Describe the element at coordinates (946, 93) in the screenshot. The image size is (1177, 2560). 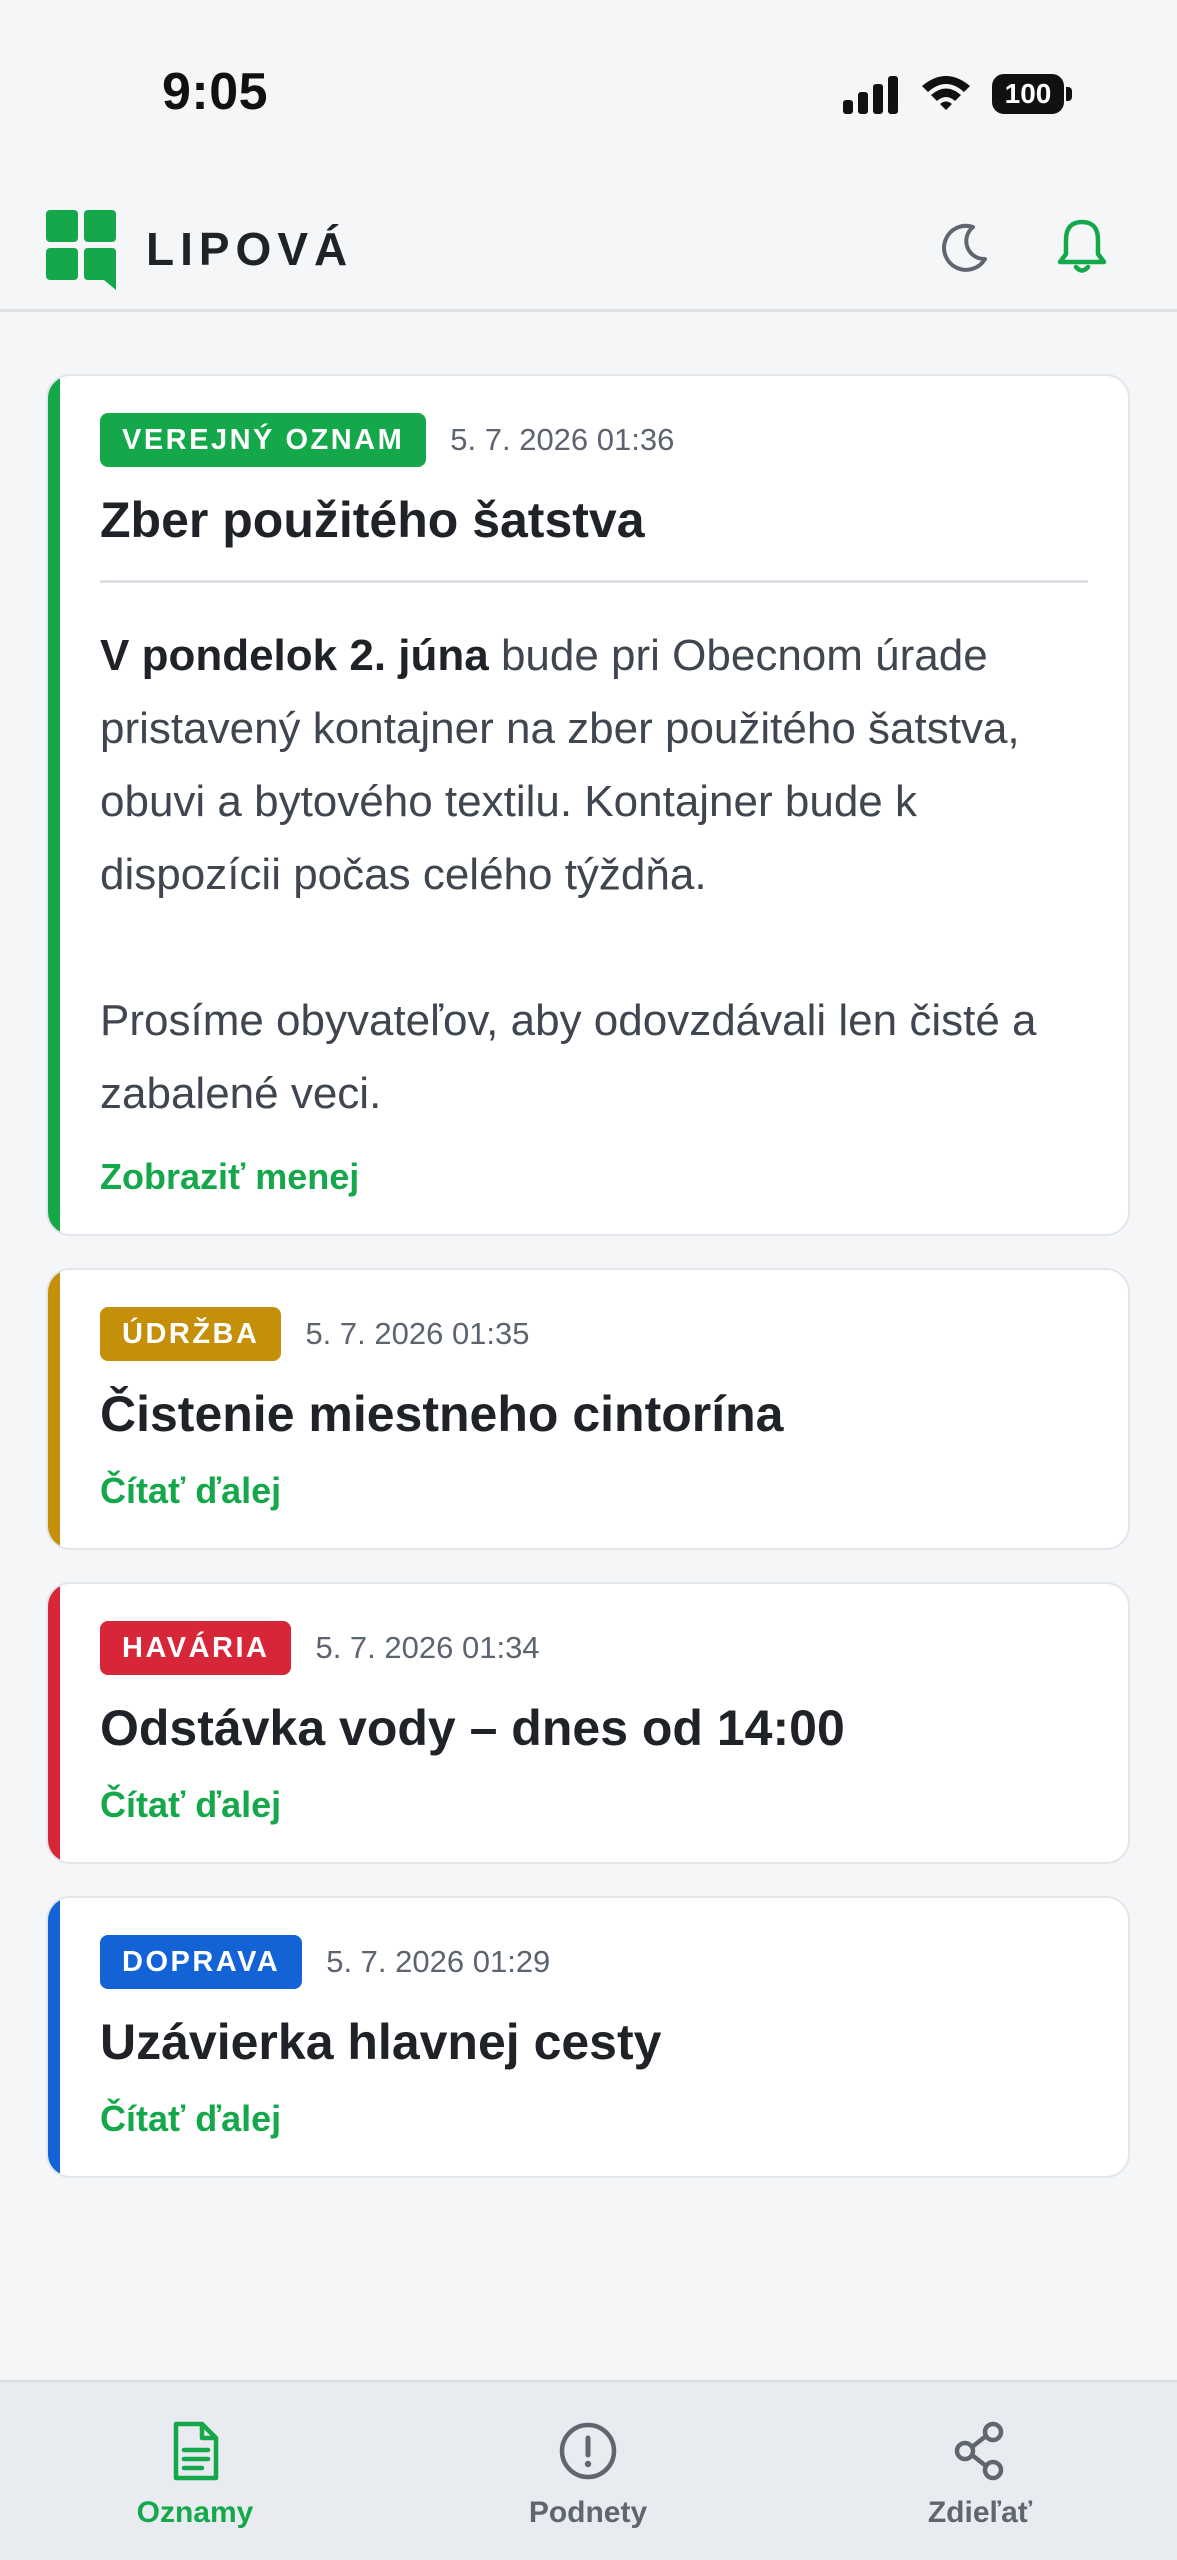
I see `wifi-icon` at that location.